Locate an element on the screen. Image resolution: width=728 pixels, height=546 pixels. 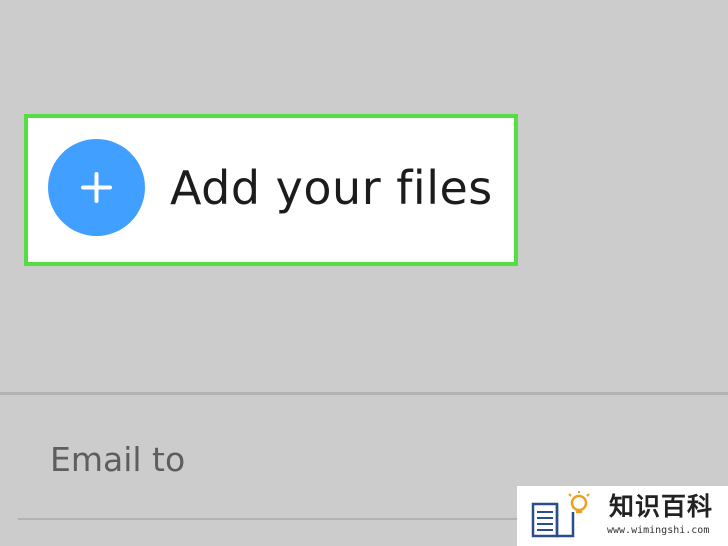
add-circle-button is located at coordinates (96, 187).